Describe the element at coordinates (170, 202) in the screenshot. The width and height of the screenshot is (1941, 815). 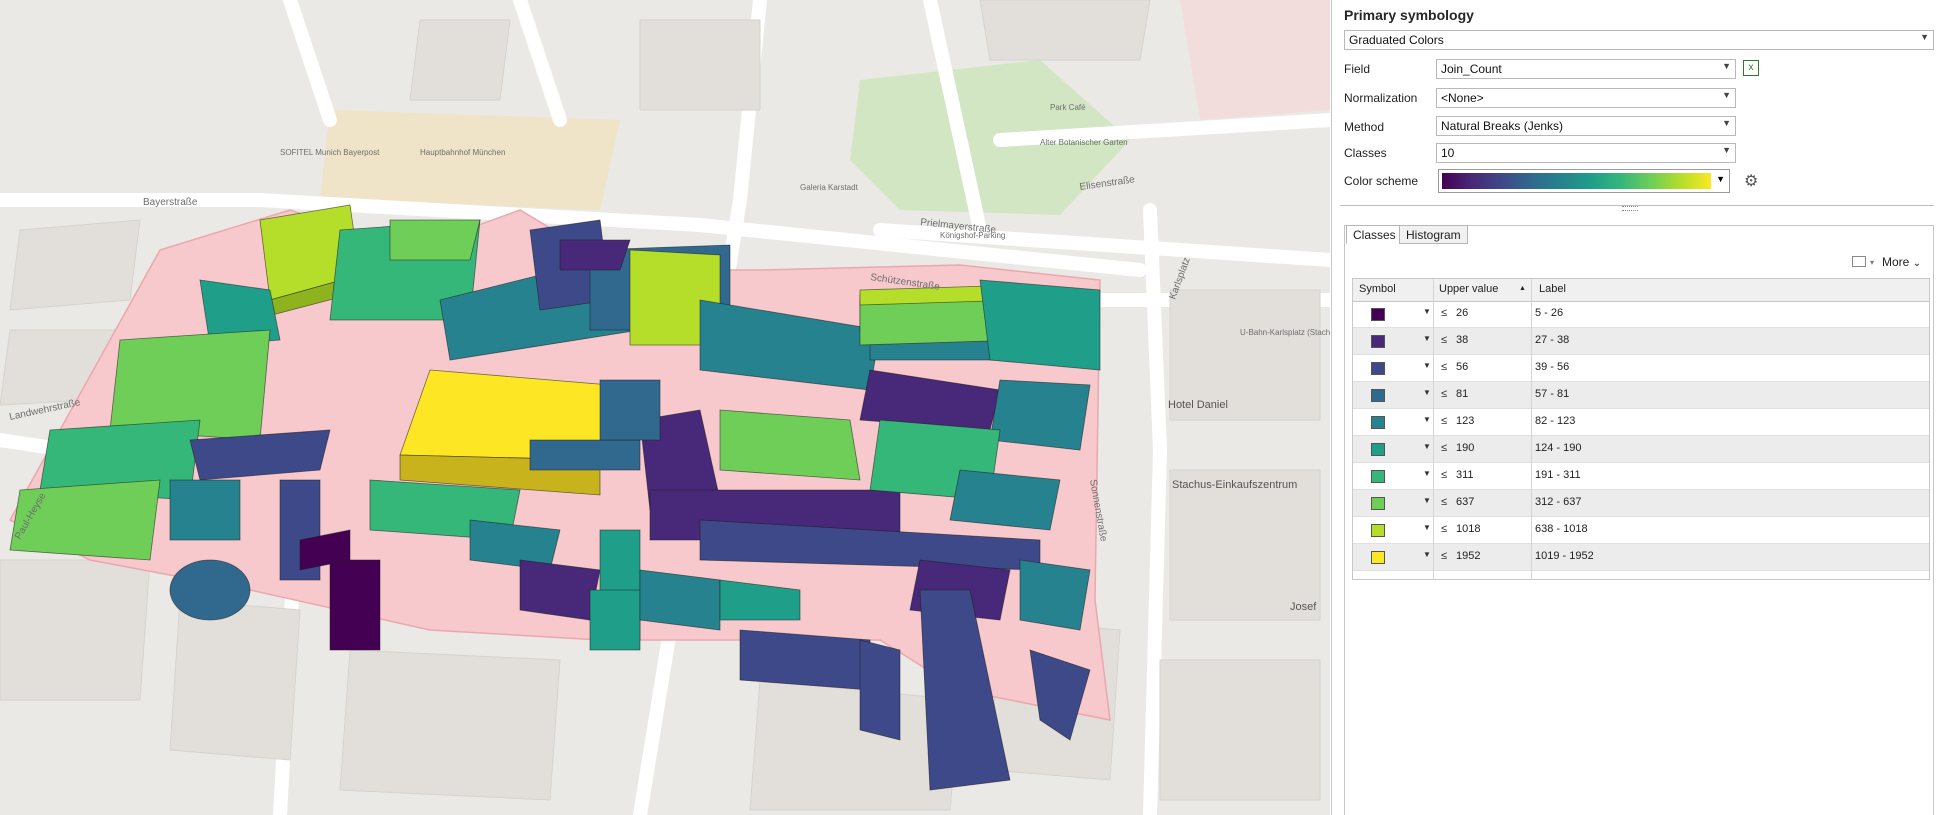
I see `map-label: Bayerstraße` at that location.